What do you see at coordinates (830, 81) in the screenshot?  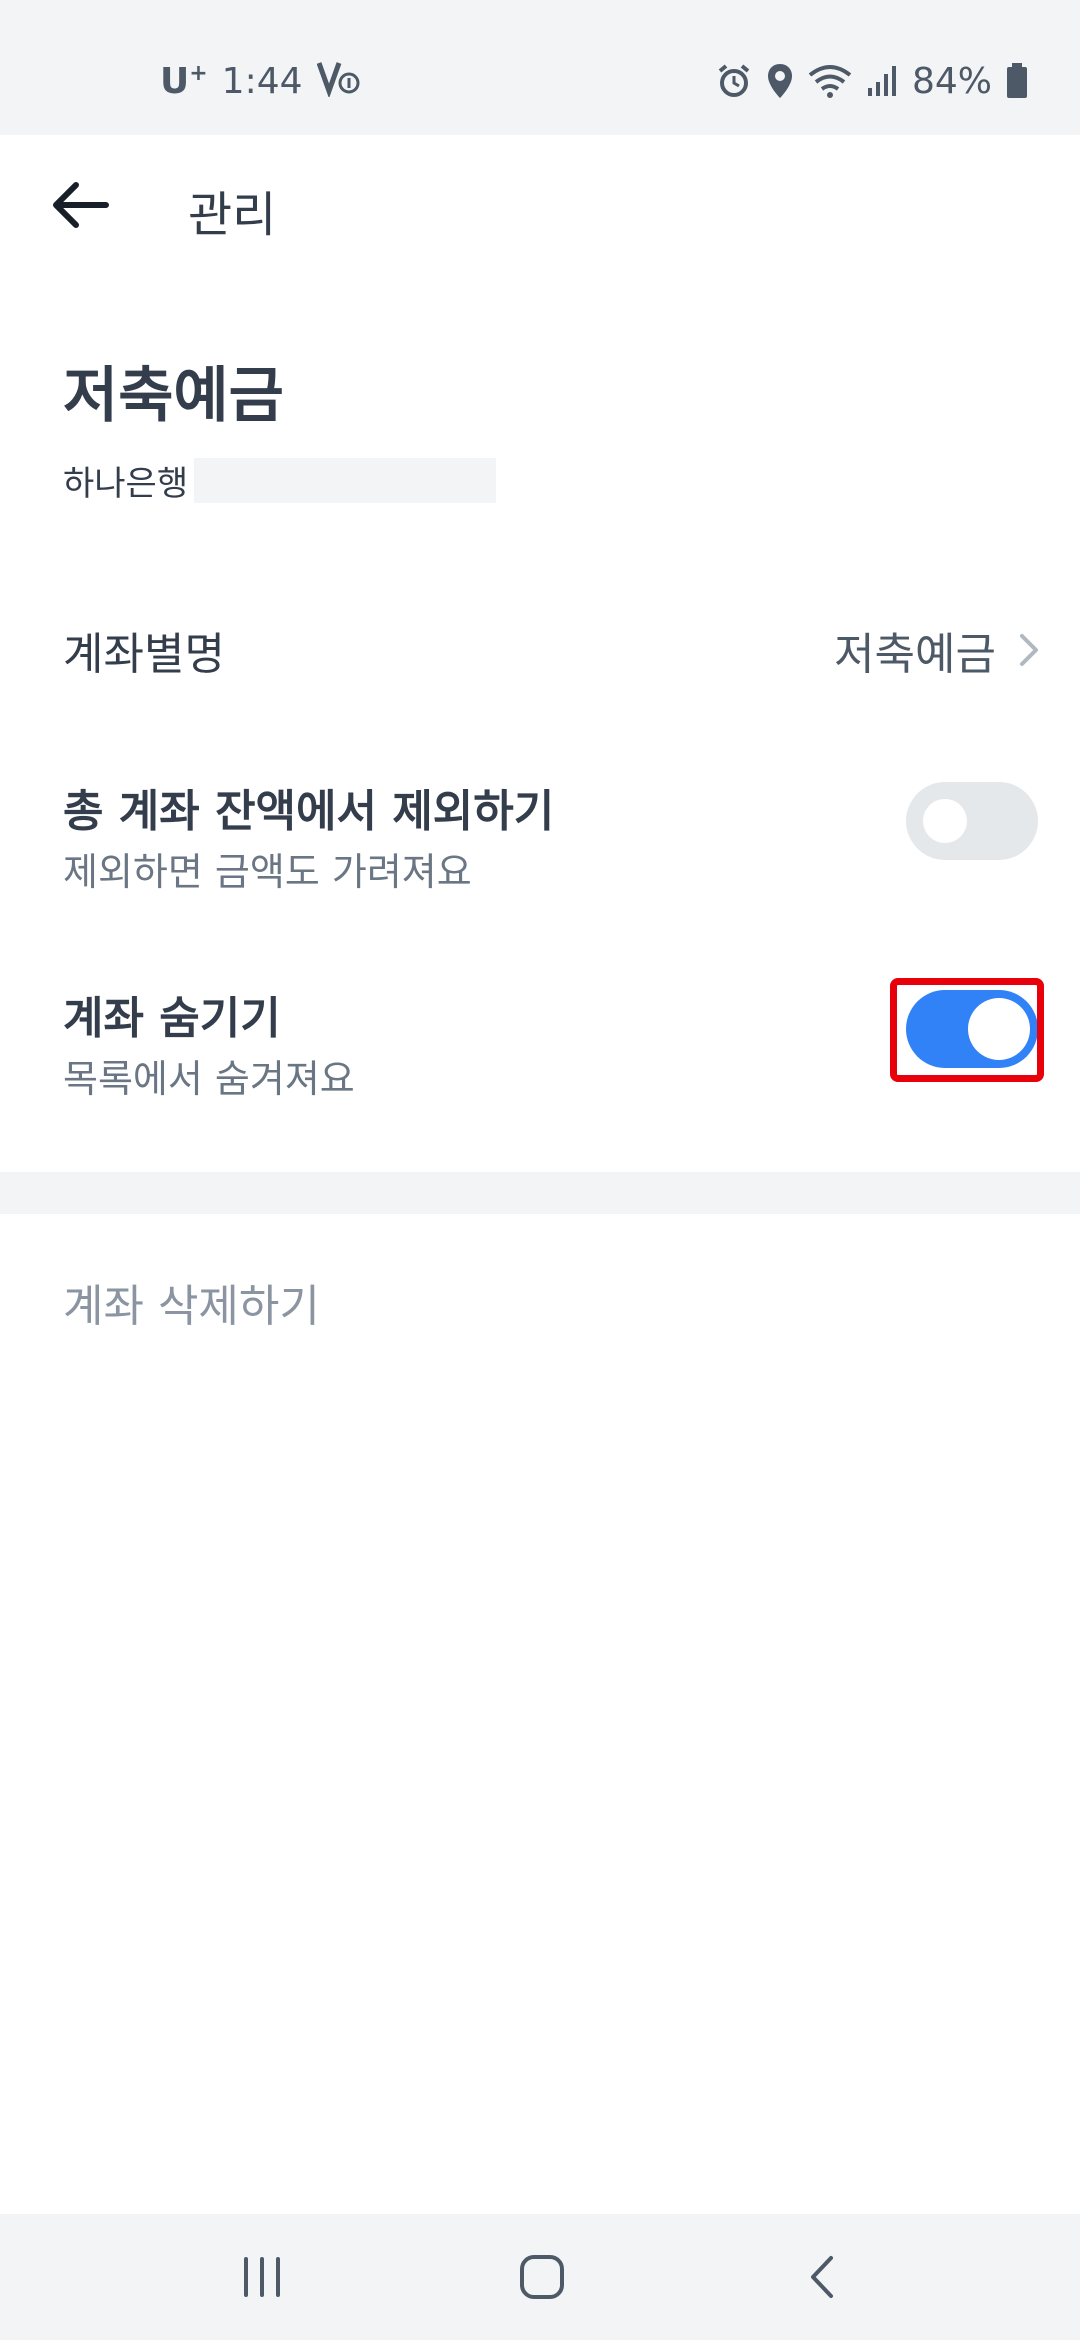 I see `wifi-icon` at bounding box center [830, 81].